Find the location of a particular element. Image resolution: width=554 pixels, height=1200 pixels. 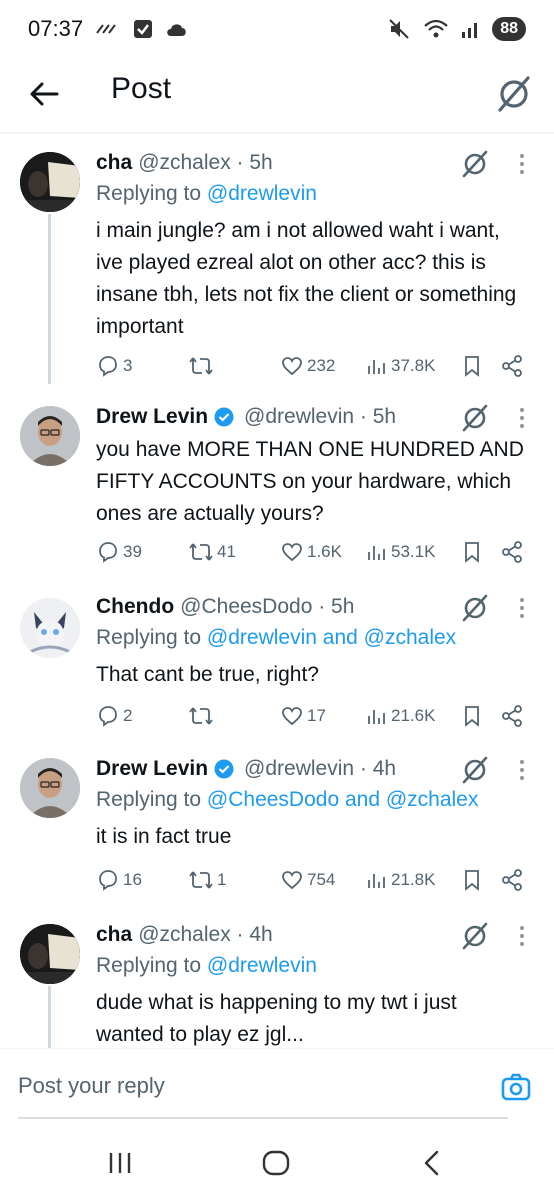

like-button: 17 is located at coordinates (303, 716).